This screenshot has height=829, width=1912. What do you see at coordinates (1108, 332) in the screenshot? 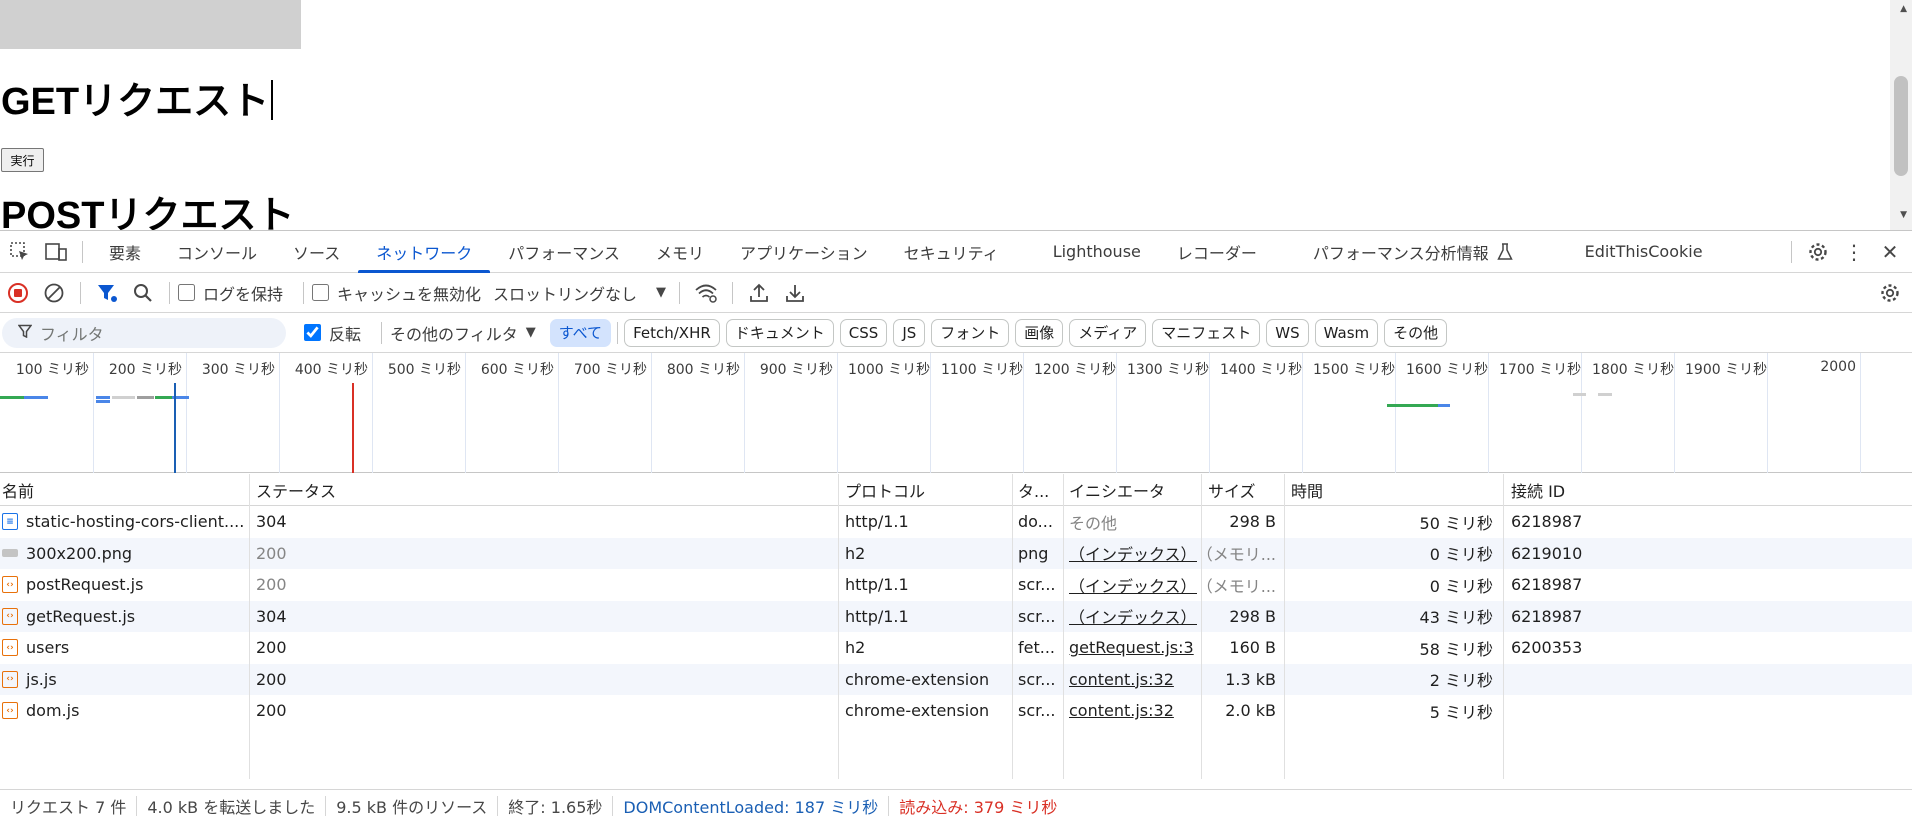
I see `chip-media: メディア` at bounding box center [1108, 332].